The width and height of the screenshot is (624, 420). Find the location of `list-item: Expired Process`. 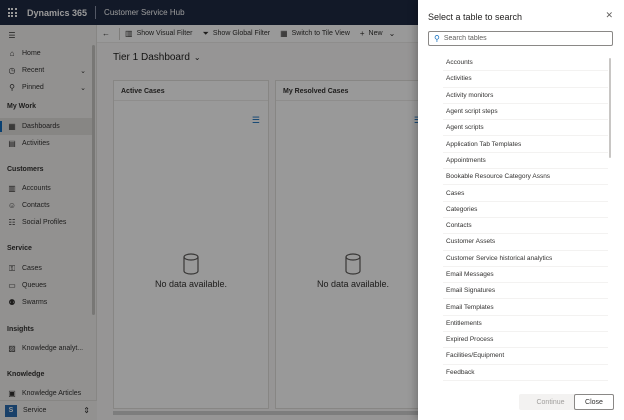

list-item: Expired Process is located at coordinates (525, 340).